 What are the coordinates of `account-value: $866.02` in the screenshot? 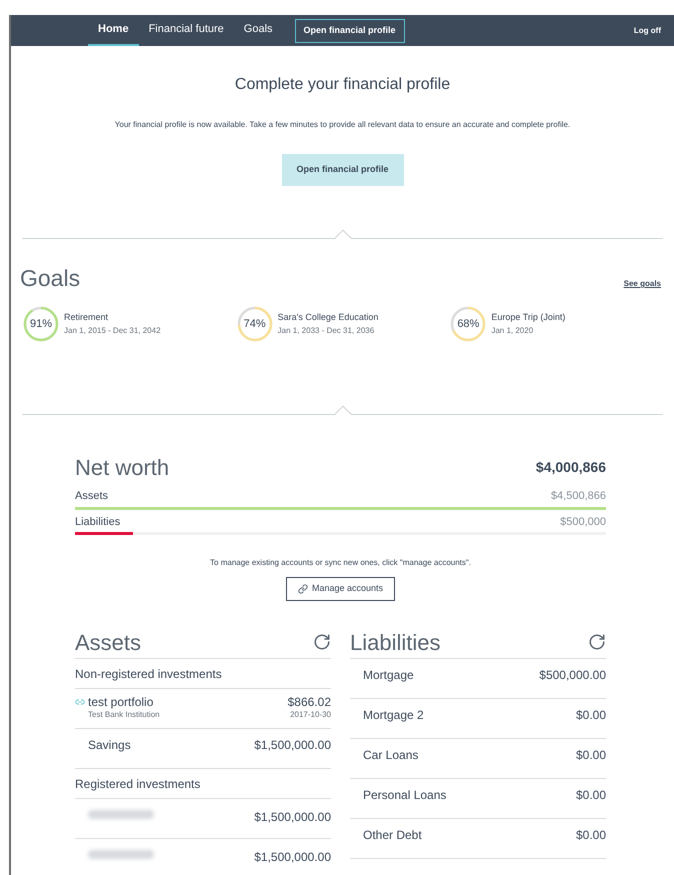 It's located at (309, 702).